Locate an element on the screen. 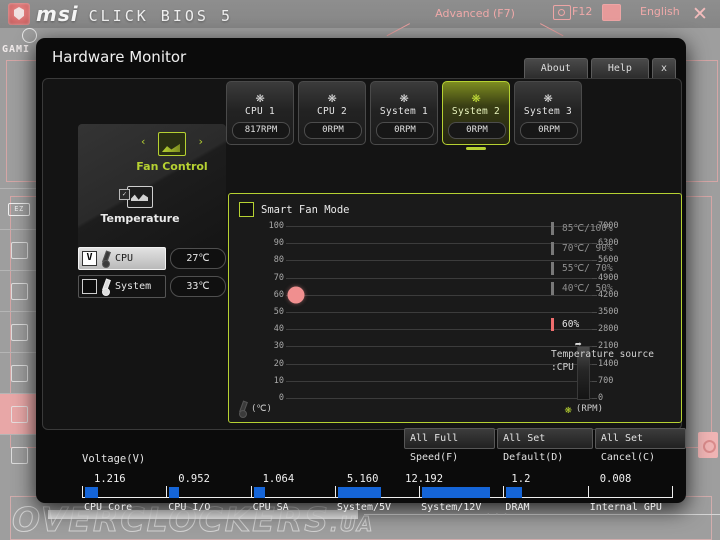  smart-fan-mode-checkbox is located at coordinates (246, 209).